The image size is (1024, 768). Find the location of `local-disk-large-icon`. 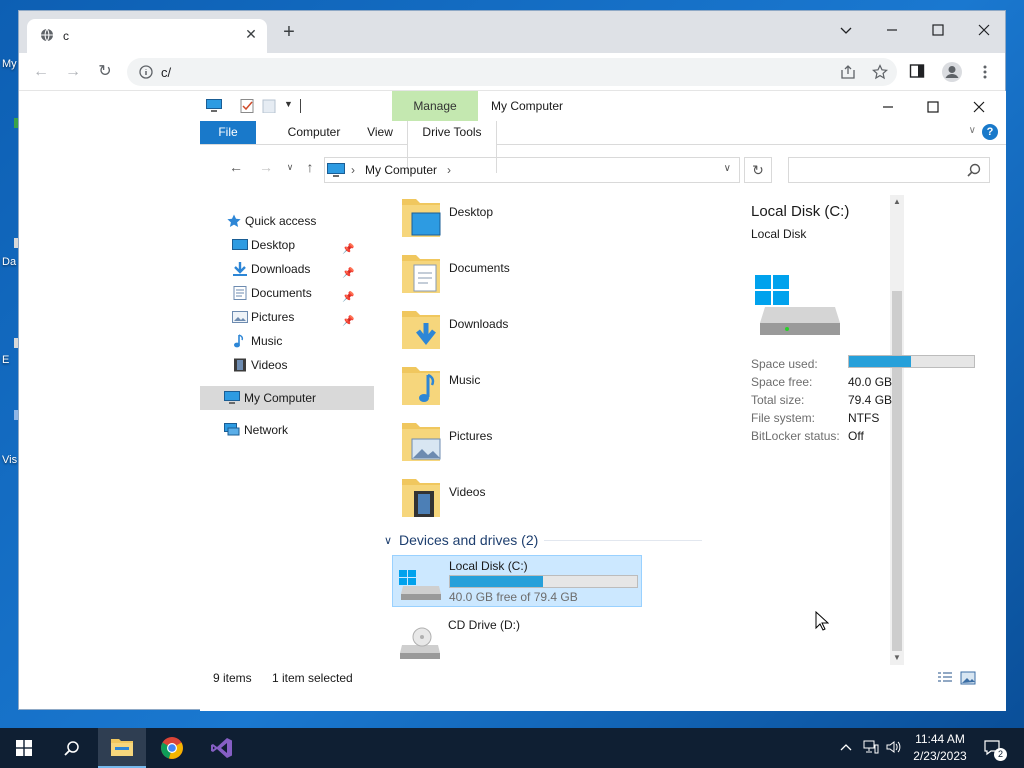

local-disk-large-icon is located at coordinates (797, 305).